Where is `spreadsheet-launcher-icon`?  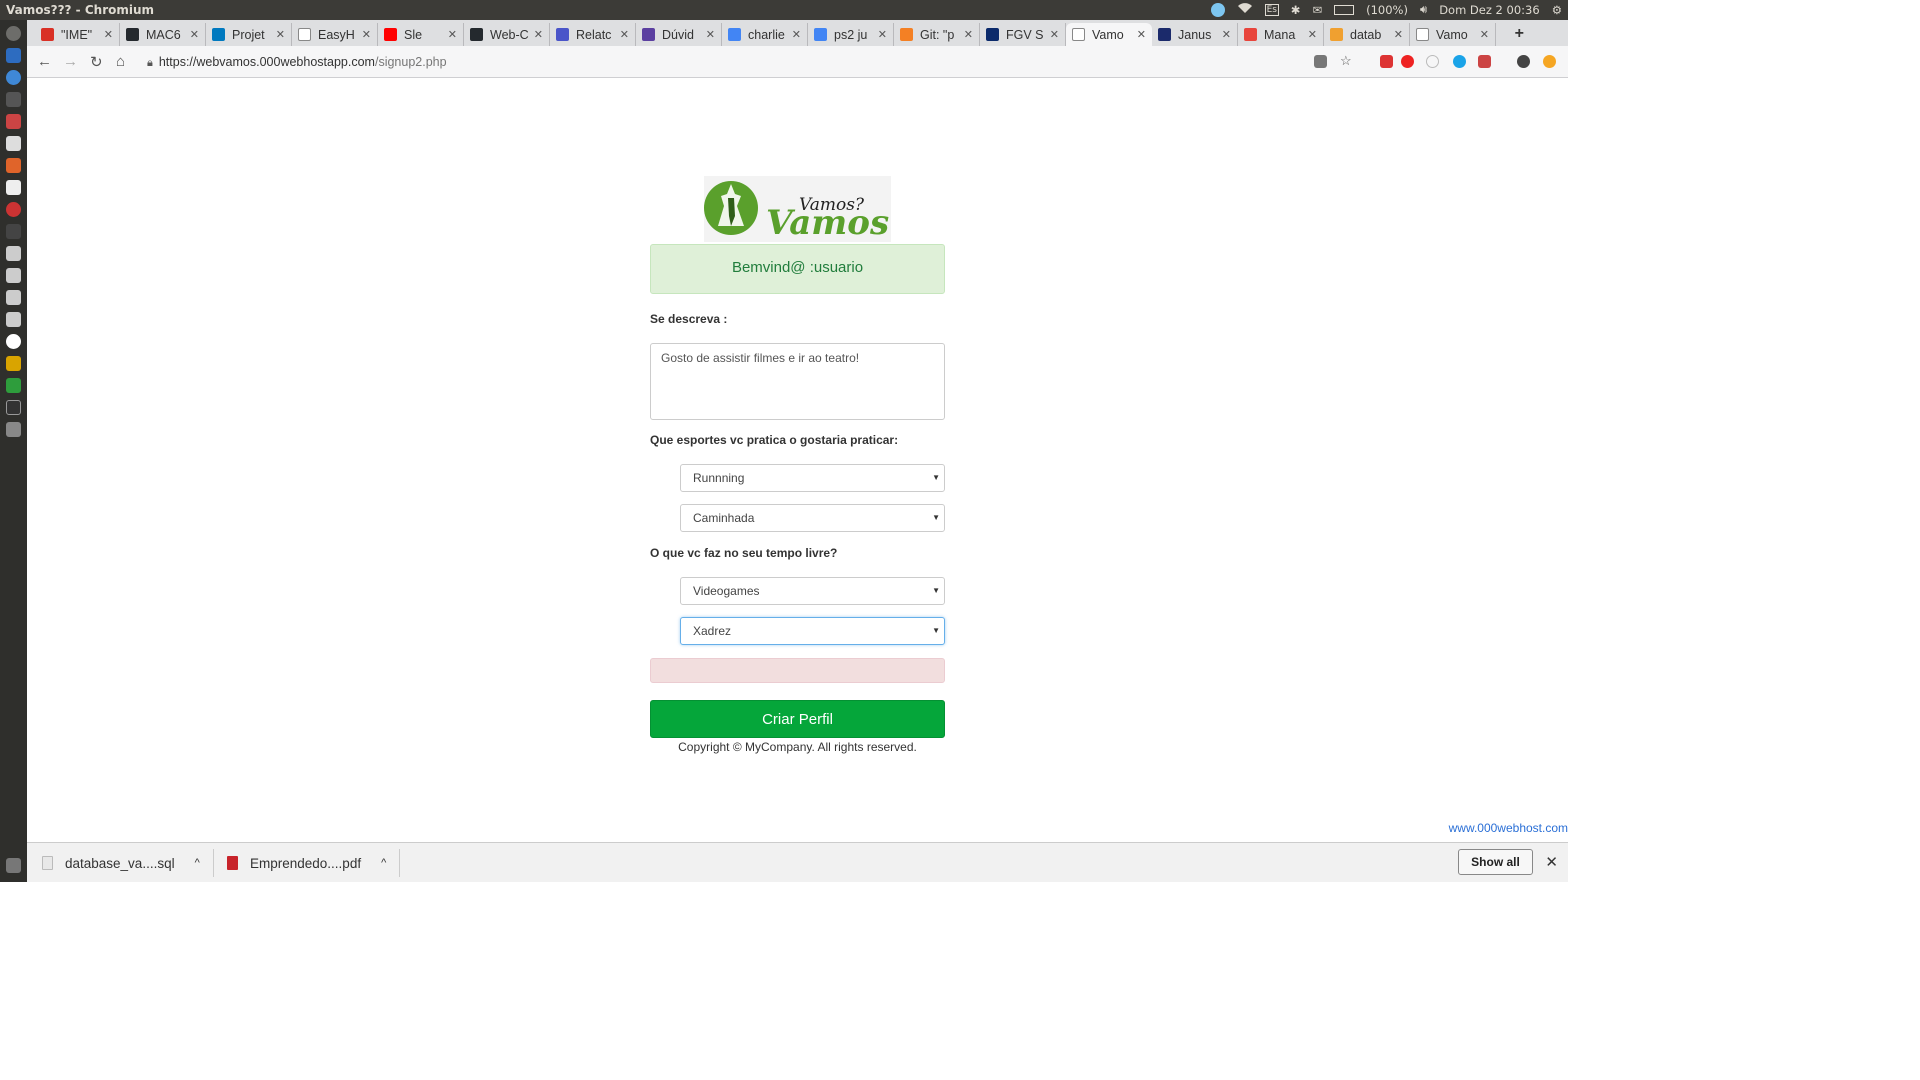
spreadsheet-launcher-icon is located at coordinates (13, 385).